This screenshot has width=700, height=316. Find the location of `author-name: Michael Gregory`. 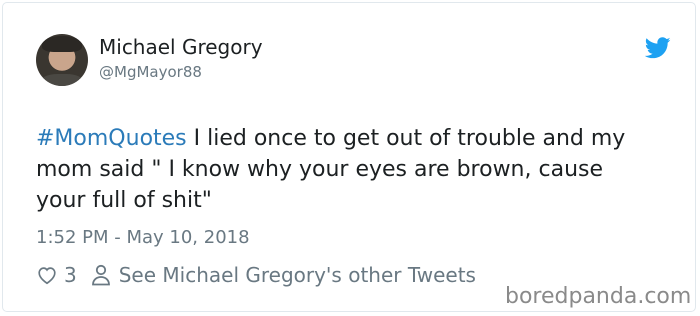

author-name: Michael Gregory is located at coordinates (181, 47).